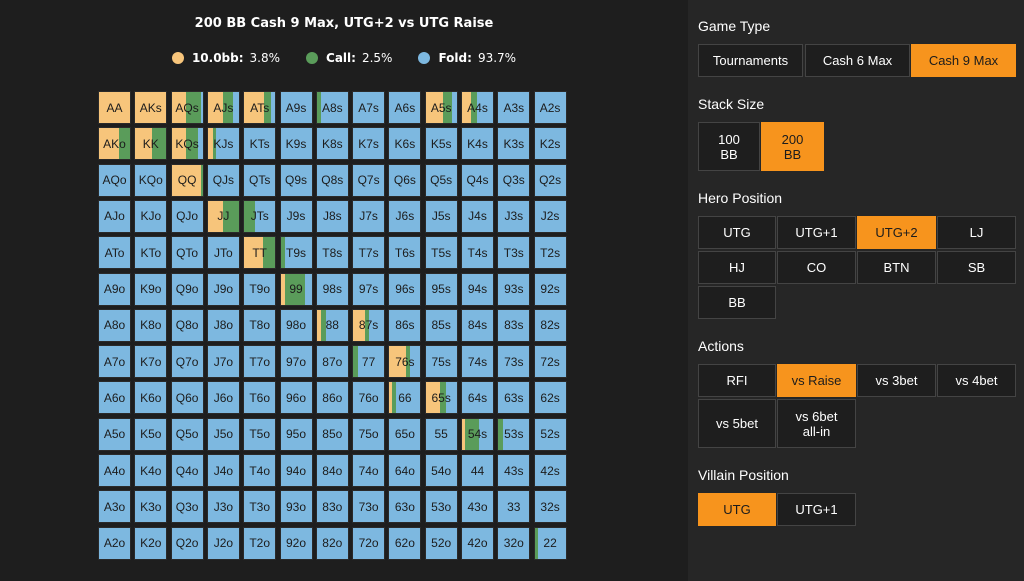 This screenshot has height=581, width=1024. What do you see at coordinates (332, 325) in the screenshot?
I see `hand-cell-88: 88` at bounding box center [332, 325].